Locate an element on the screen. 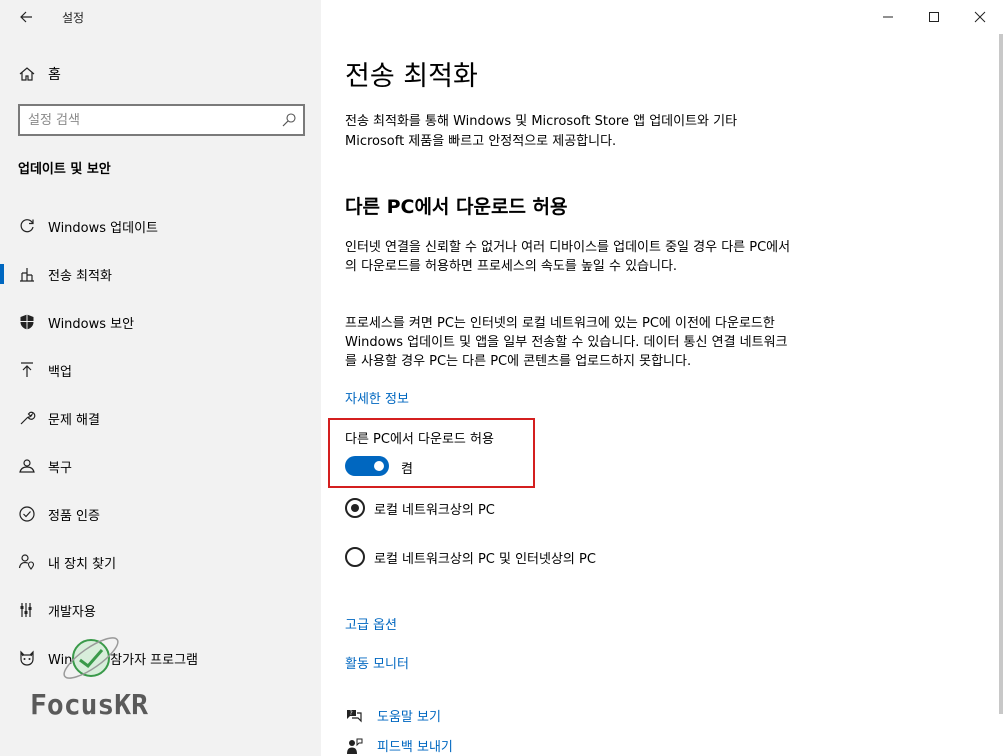 Image resolution: width=1003 pixels, height=756 pixels. activity-monitor-link: 활동 모니터 is located at coordinates (377, 662).